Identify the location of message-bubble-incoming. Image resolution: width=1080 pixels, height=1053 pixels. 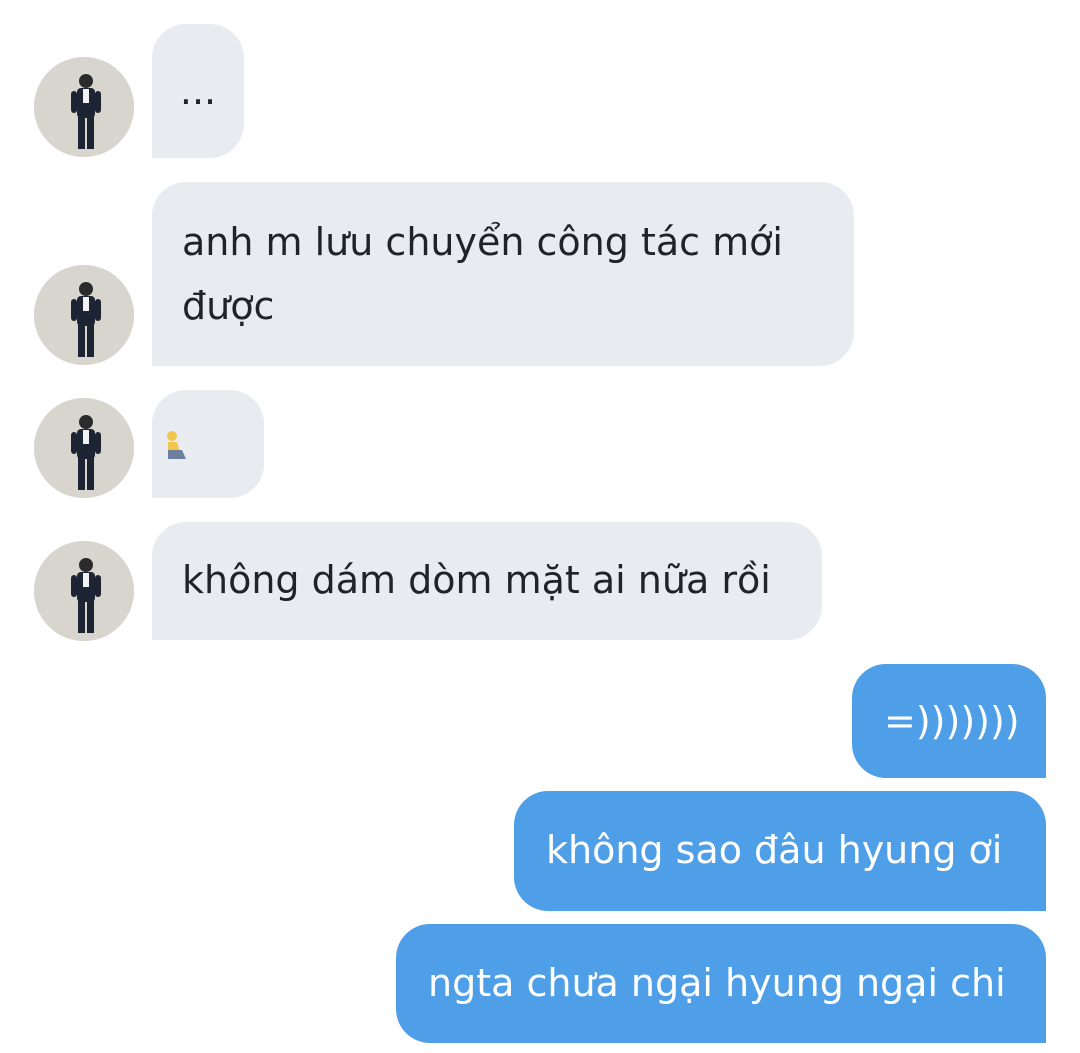
(208, 444).